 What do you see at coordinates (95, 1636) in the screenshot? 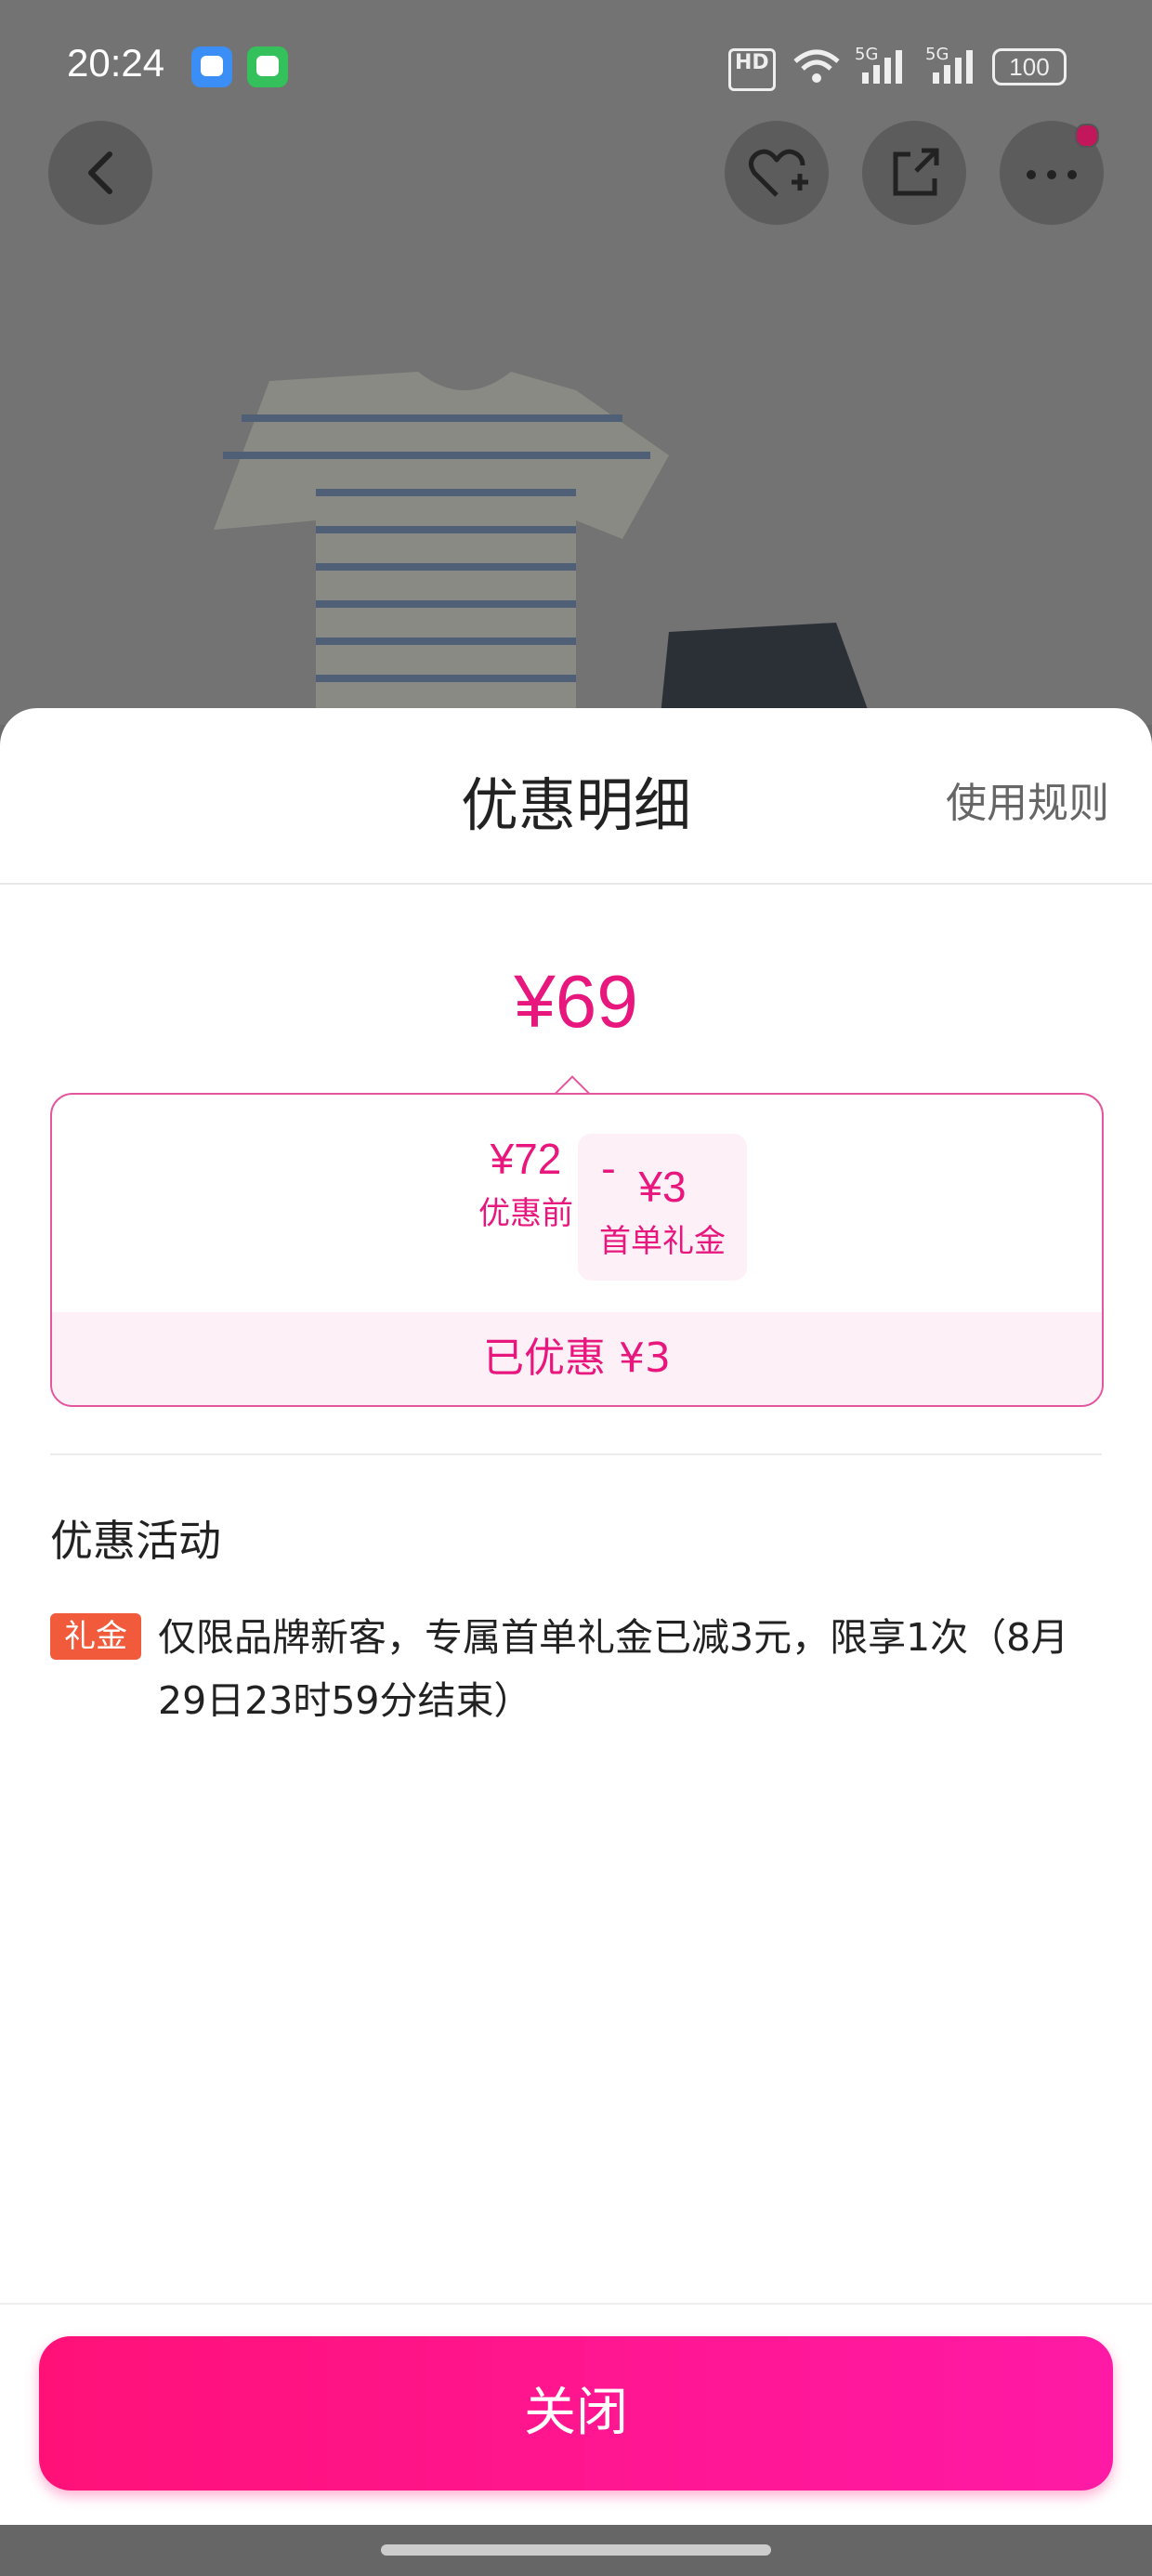
I see `gift-money-tag: 礼金` at bounding box center [95, 1636].